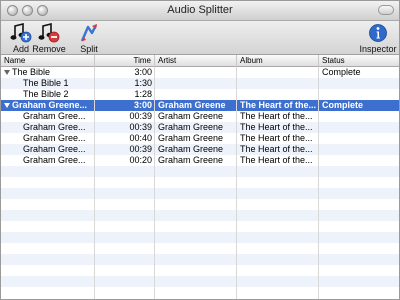  I want to click on table-header: Name Time Artist Album Status, so click(200, 61).